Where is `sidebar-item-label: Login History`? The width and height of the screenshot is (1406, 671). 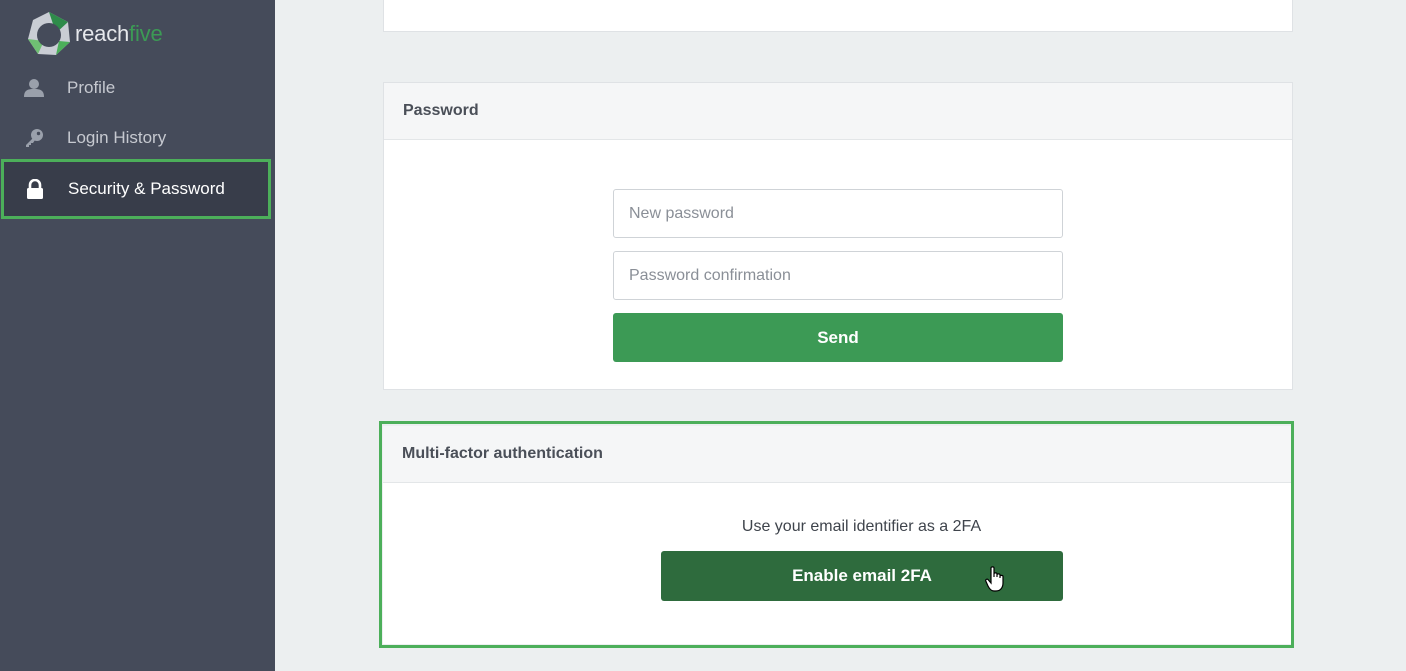 sidebar-item-label: Login History is located at coordinates (117, 137).